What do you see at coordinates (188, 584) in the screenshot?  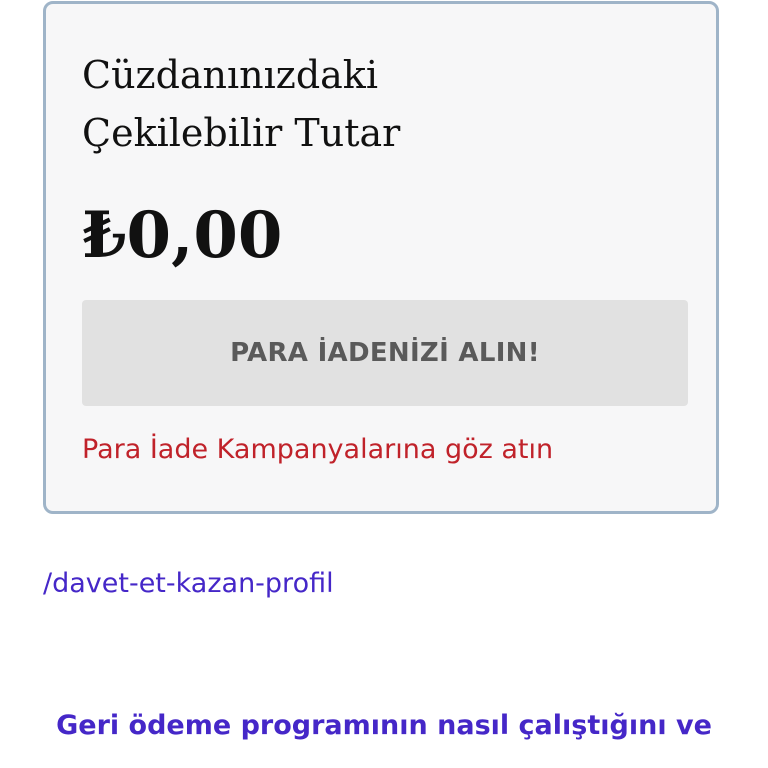 I see `referral-profile-link: /davet-et-kazan-profil` at bounding box center [188, 584].